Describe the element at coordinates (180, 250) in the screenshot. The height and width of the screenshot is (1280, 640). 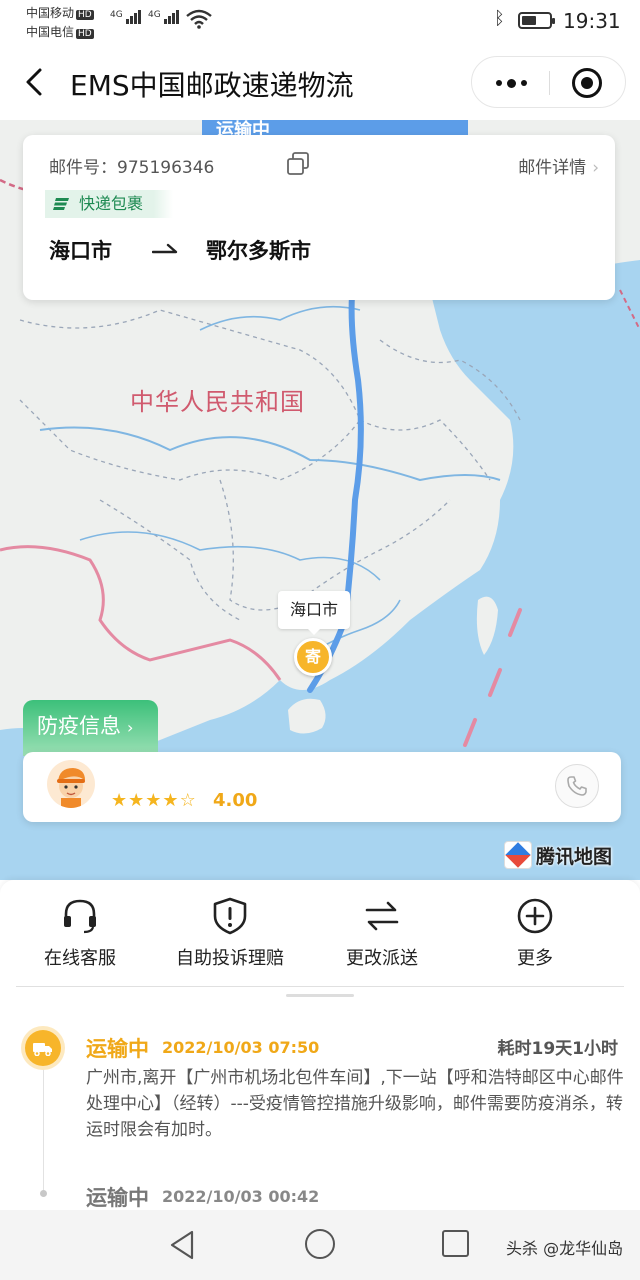
I see `route: 海口市 鄂尔多斯市` at that location.